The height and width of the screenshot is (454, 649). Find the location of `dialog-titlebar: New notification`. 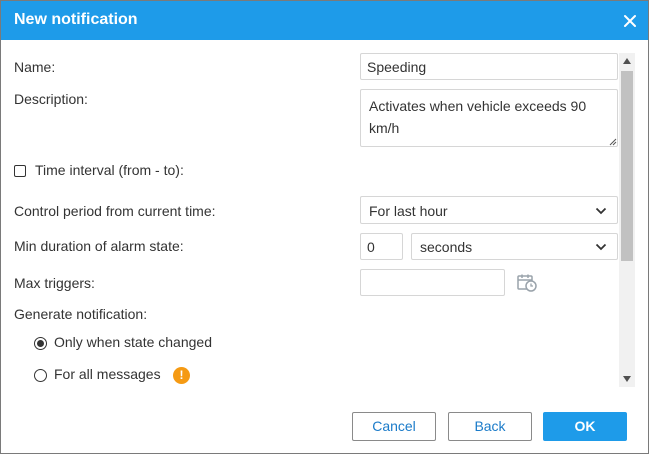

dialog-titlebar: New notification is located at coordinates (324, 20).